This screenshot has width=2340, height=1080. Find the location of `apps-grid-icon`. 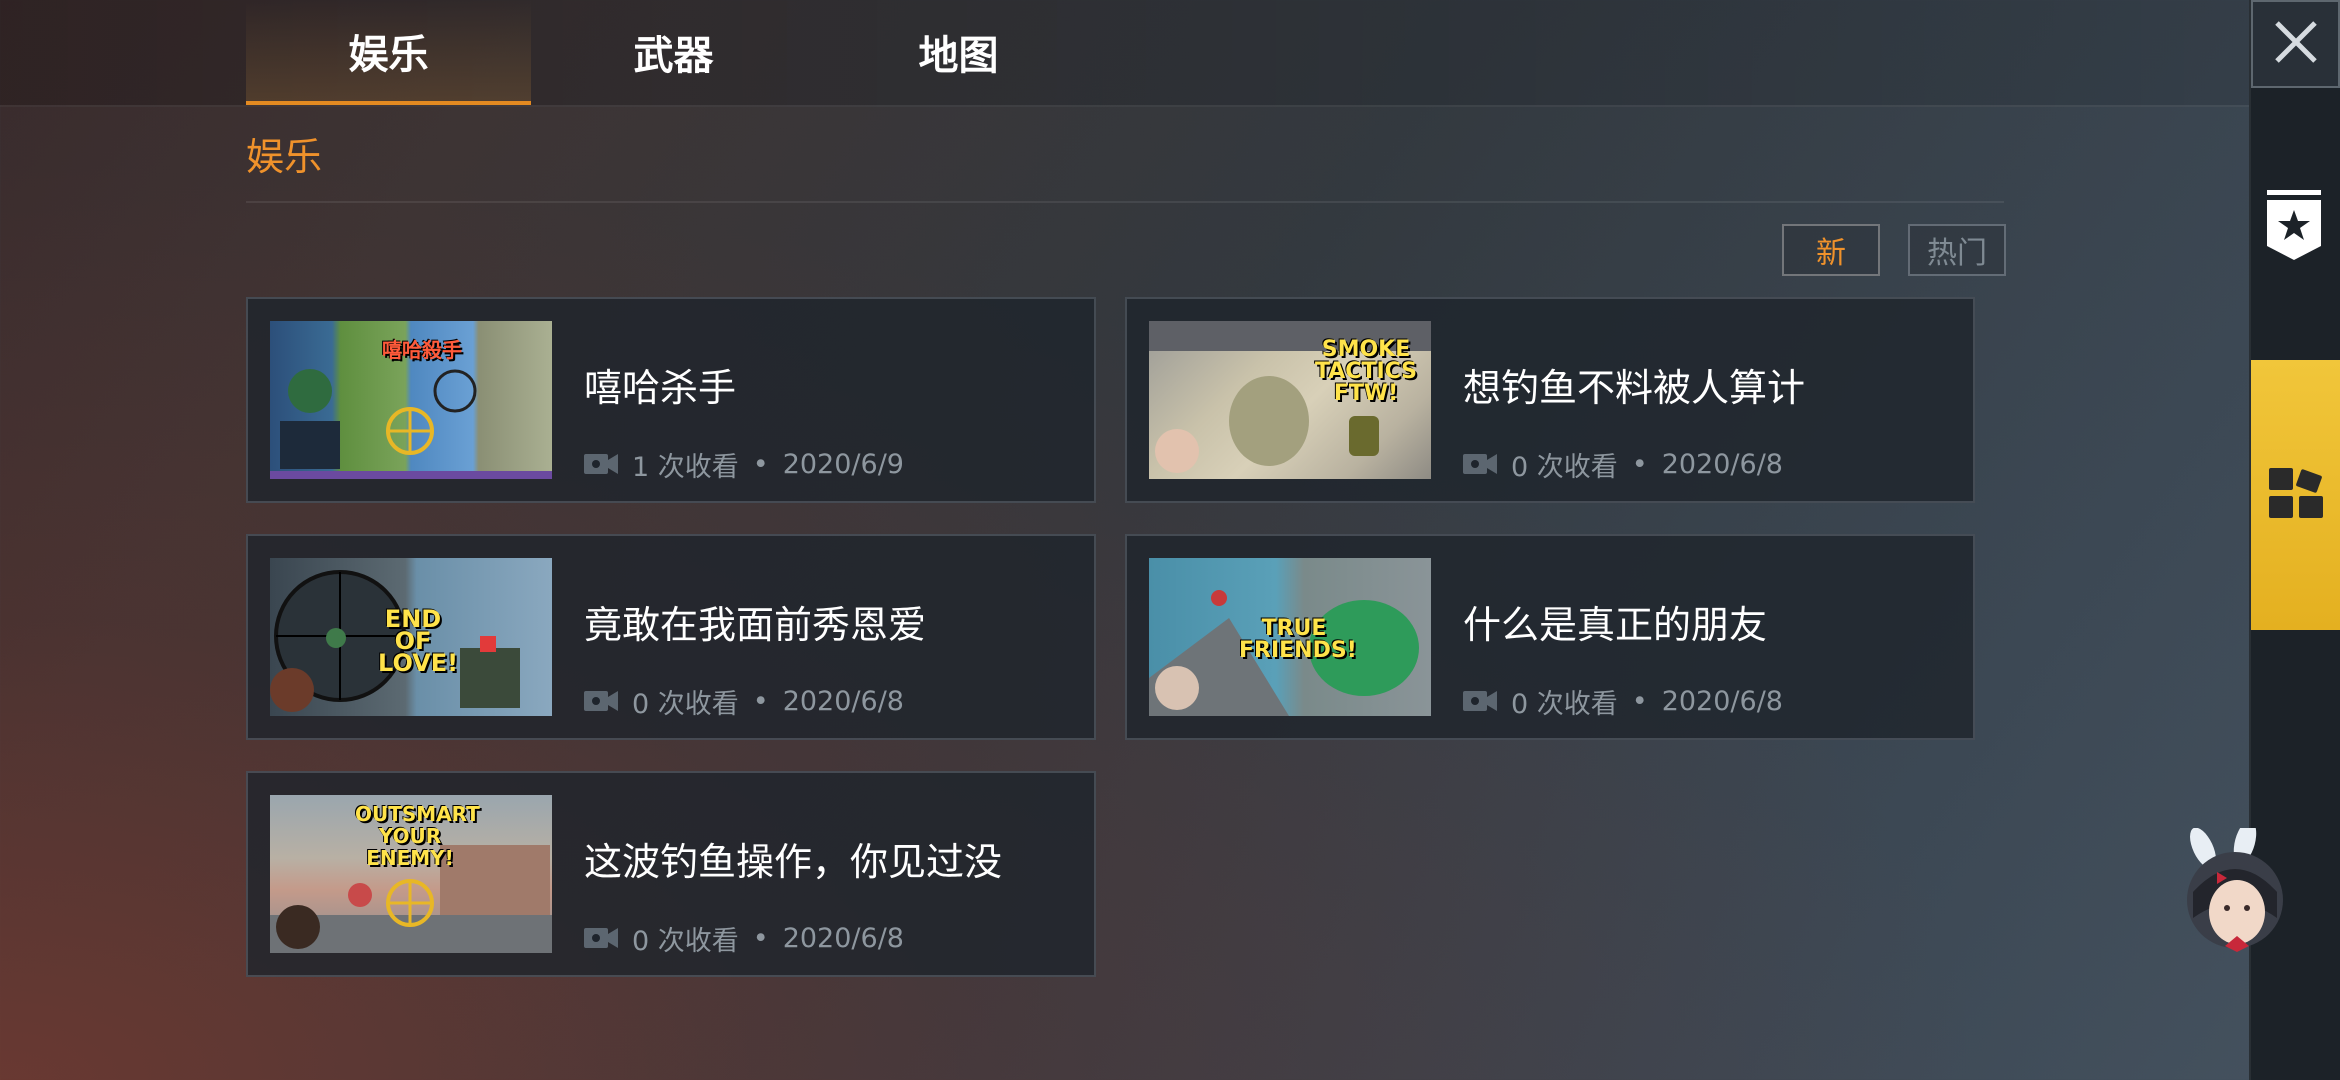

apps-grid-icon is located at coordinates (2296, 495).